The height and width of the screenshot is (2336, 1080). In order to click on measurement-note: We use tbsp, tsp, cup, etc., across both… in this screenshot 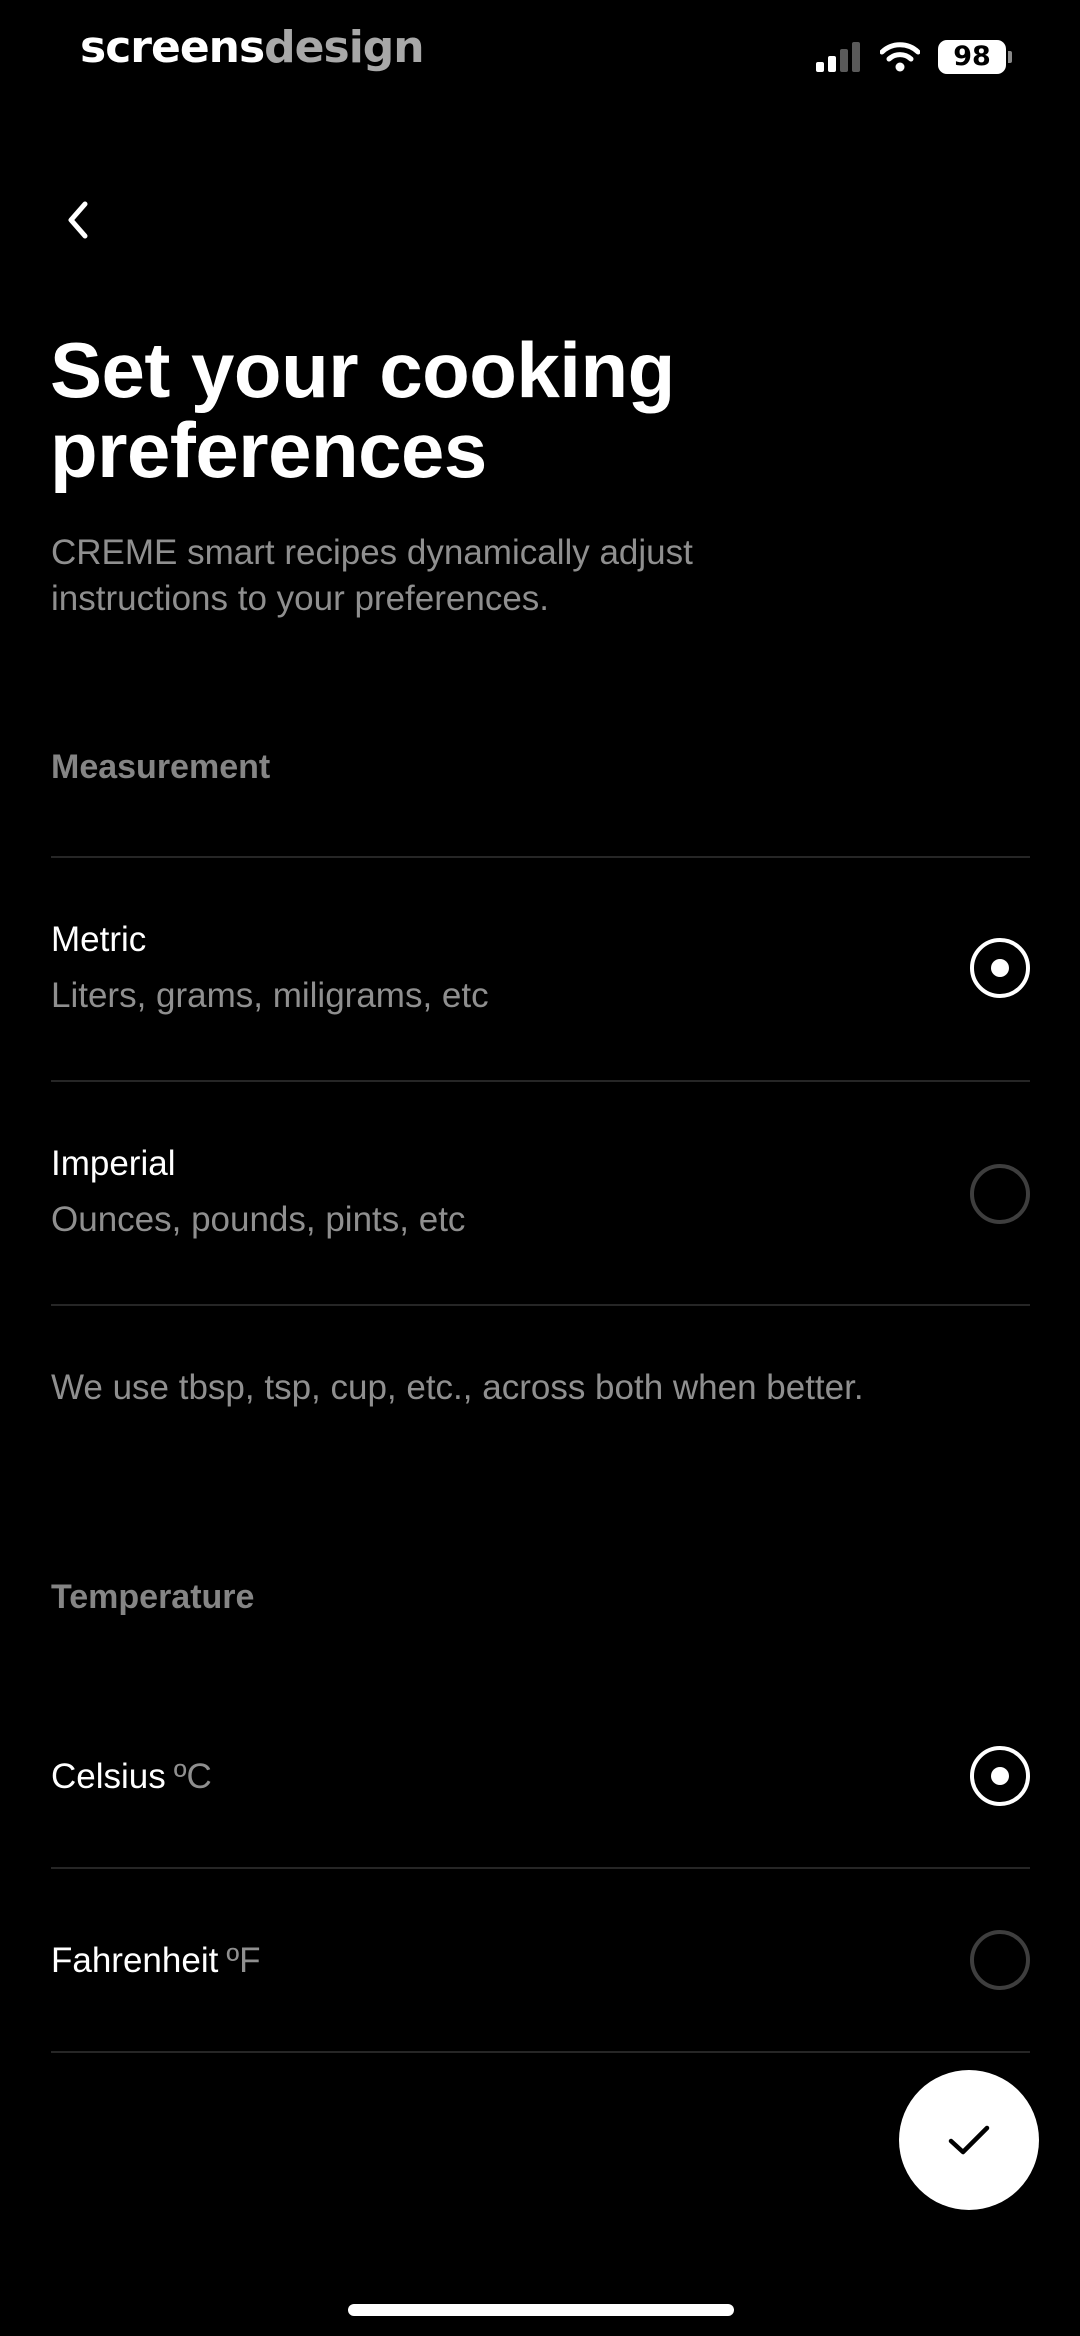, I will do `click(457, 1387)`.